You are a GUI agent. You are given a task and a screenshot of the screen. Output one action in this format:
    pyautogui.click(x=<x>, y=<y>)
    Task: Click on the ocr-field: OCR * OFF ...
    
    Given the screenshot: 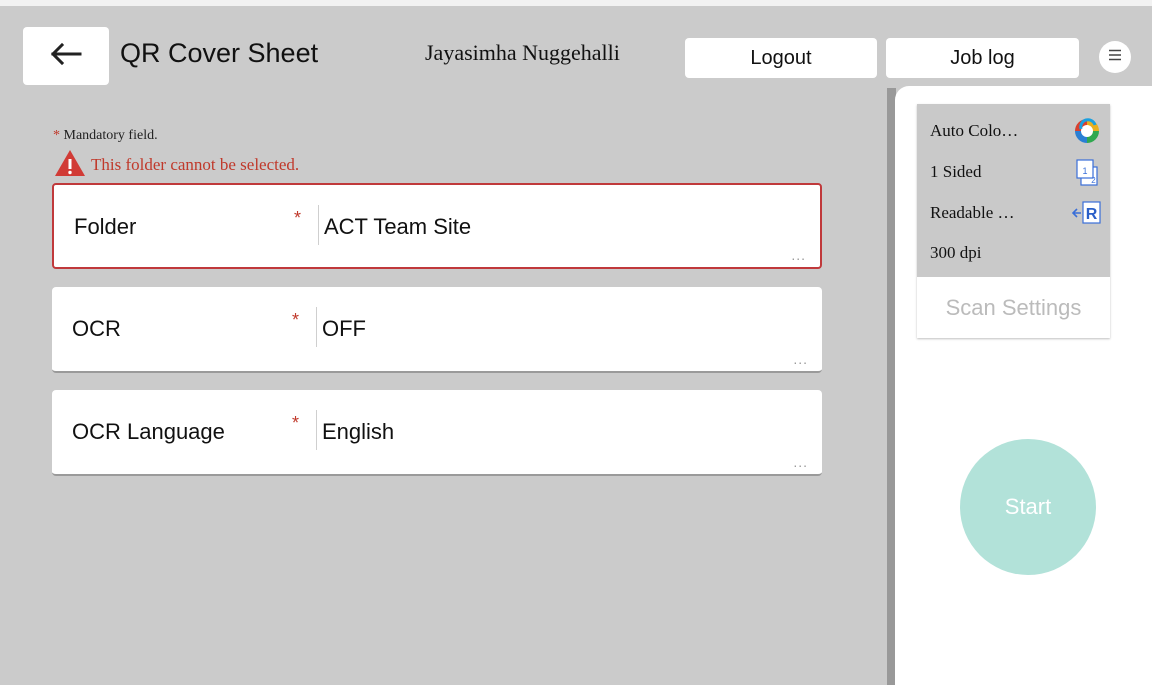 What is the action you would take?
    pyautogui.click(x=437, y=330)
    